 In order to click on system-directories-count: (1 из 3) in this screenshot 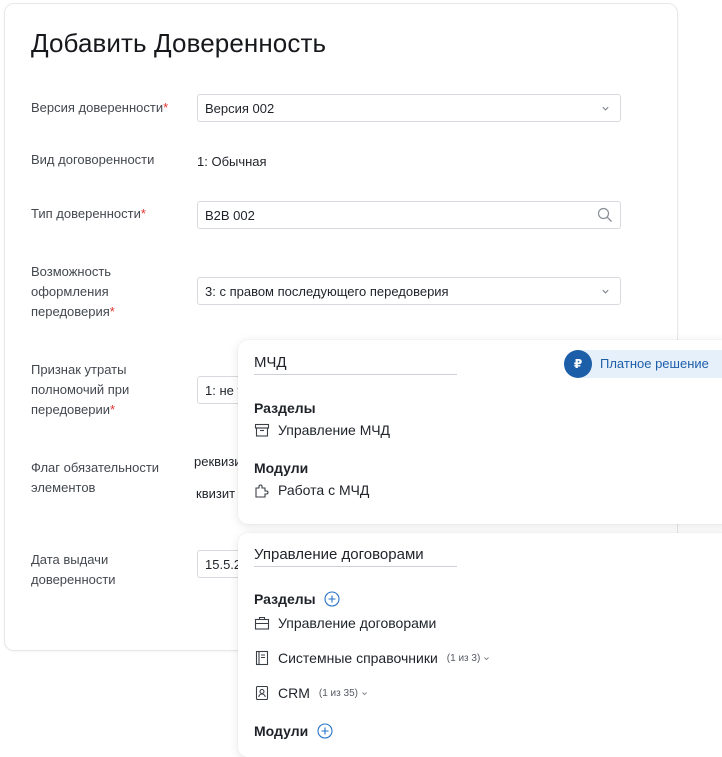, I will do `click(463, 658)`.